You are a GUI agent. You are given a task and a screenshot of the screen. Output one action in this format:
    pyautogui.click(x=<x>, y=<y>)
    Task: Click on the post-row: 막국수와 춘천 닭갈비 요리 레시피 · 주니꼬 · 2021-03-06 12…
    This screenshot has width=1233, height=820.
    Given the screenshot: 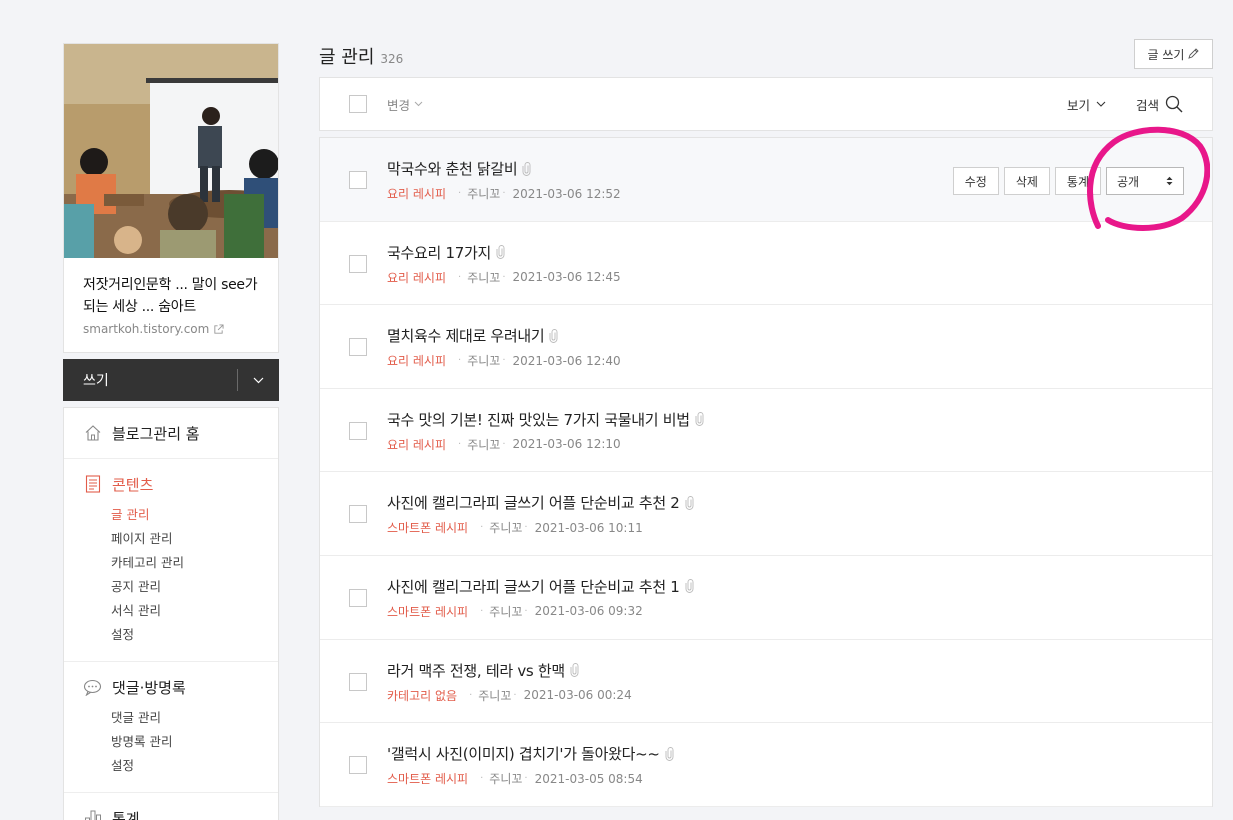 What is the action you would take?
    pyautogui.click(x=766, y=180)
    